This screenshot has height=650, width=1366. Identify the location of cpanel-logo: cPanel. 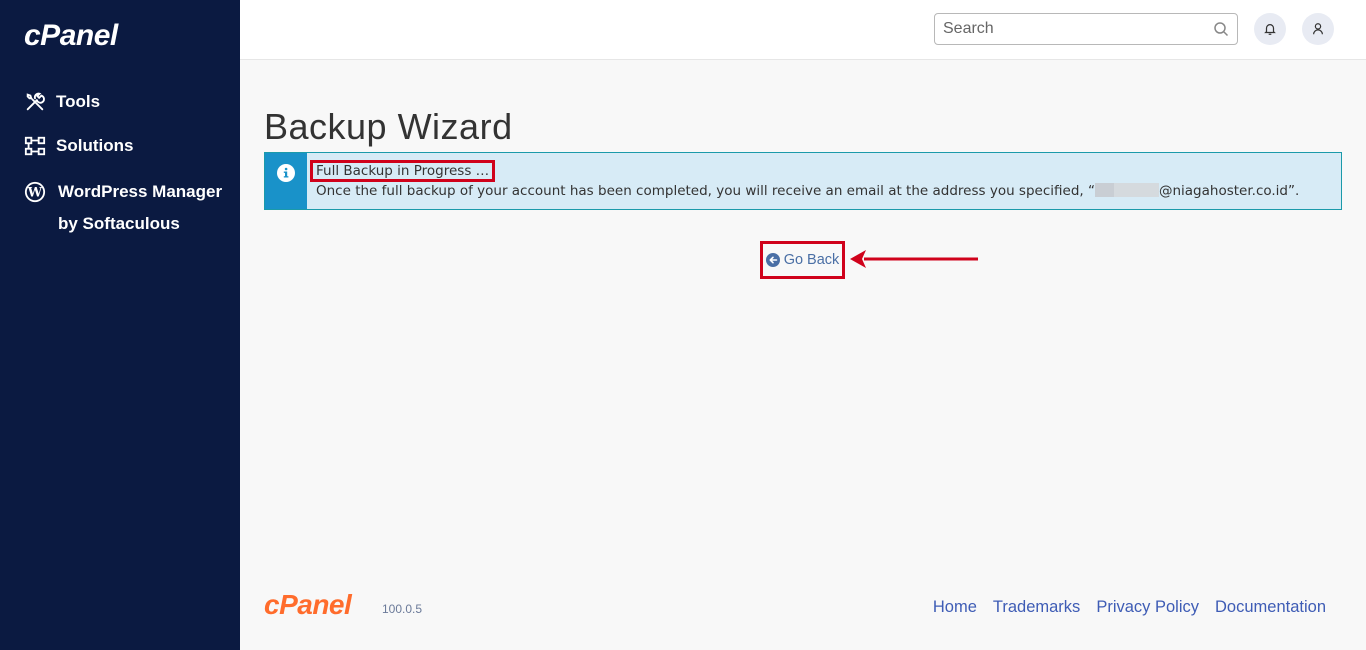
(71, 36).